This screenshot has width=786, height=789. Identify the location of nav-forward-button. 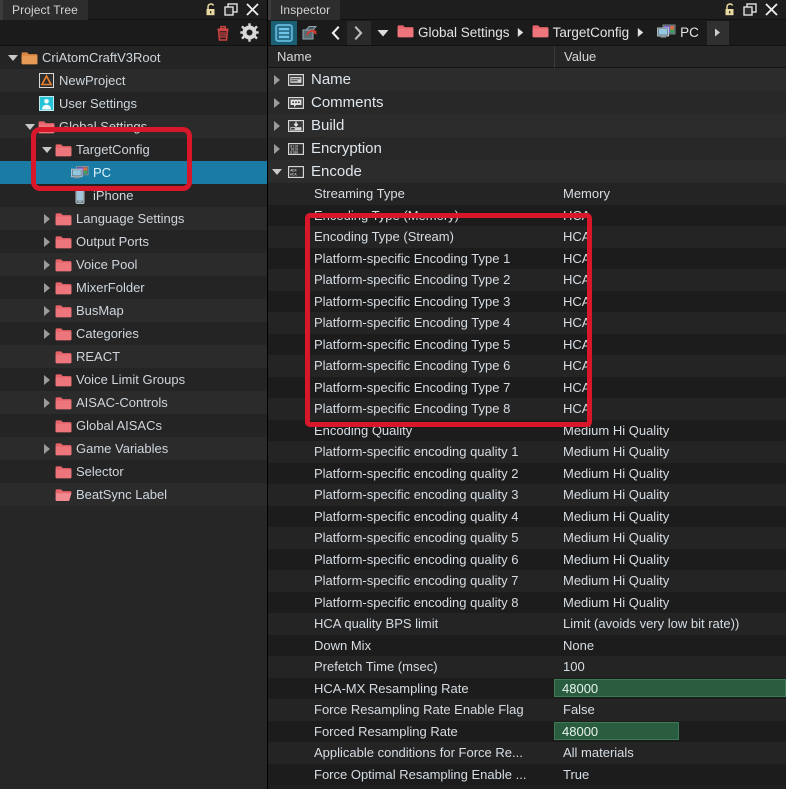
(359, 32).